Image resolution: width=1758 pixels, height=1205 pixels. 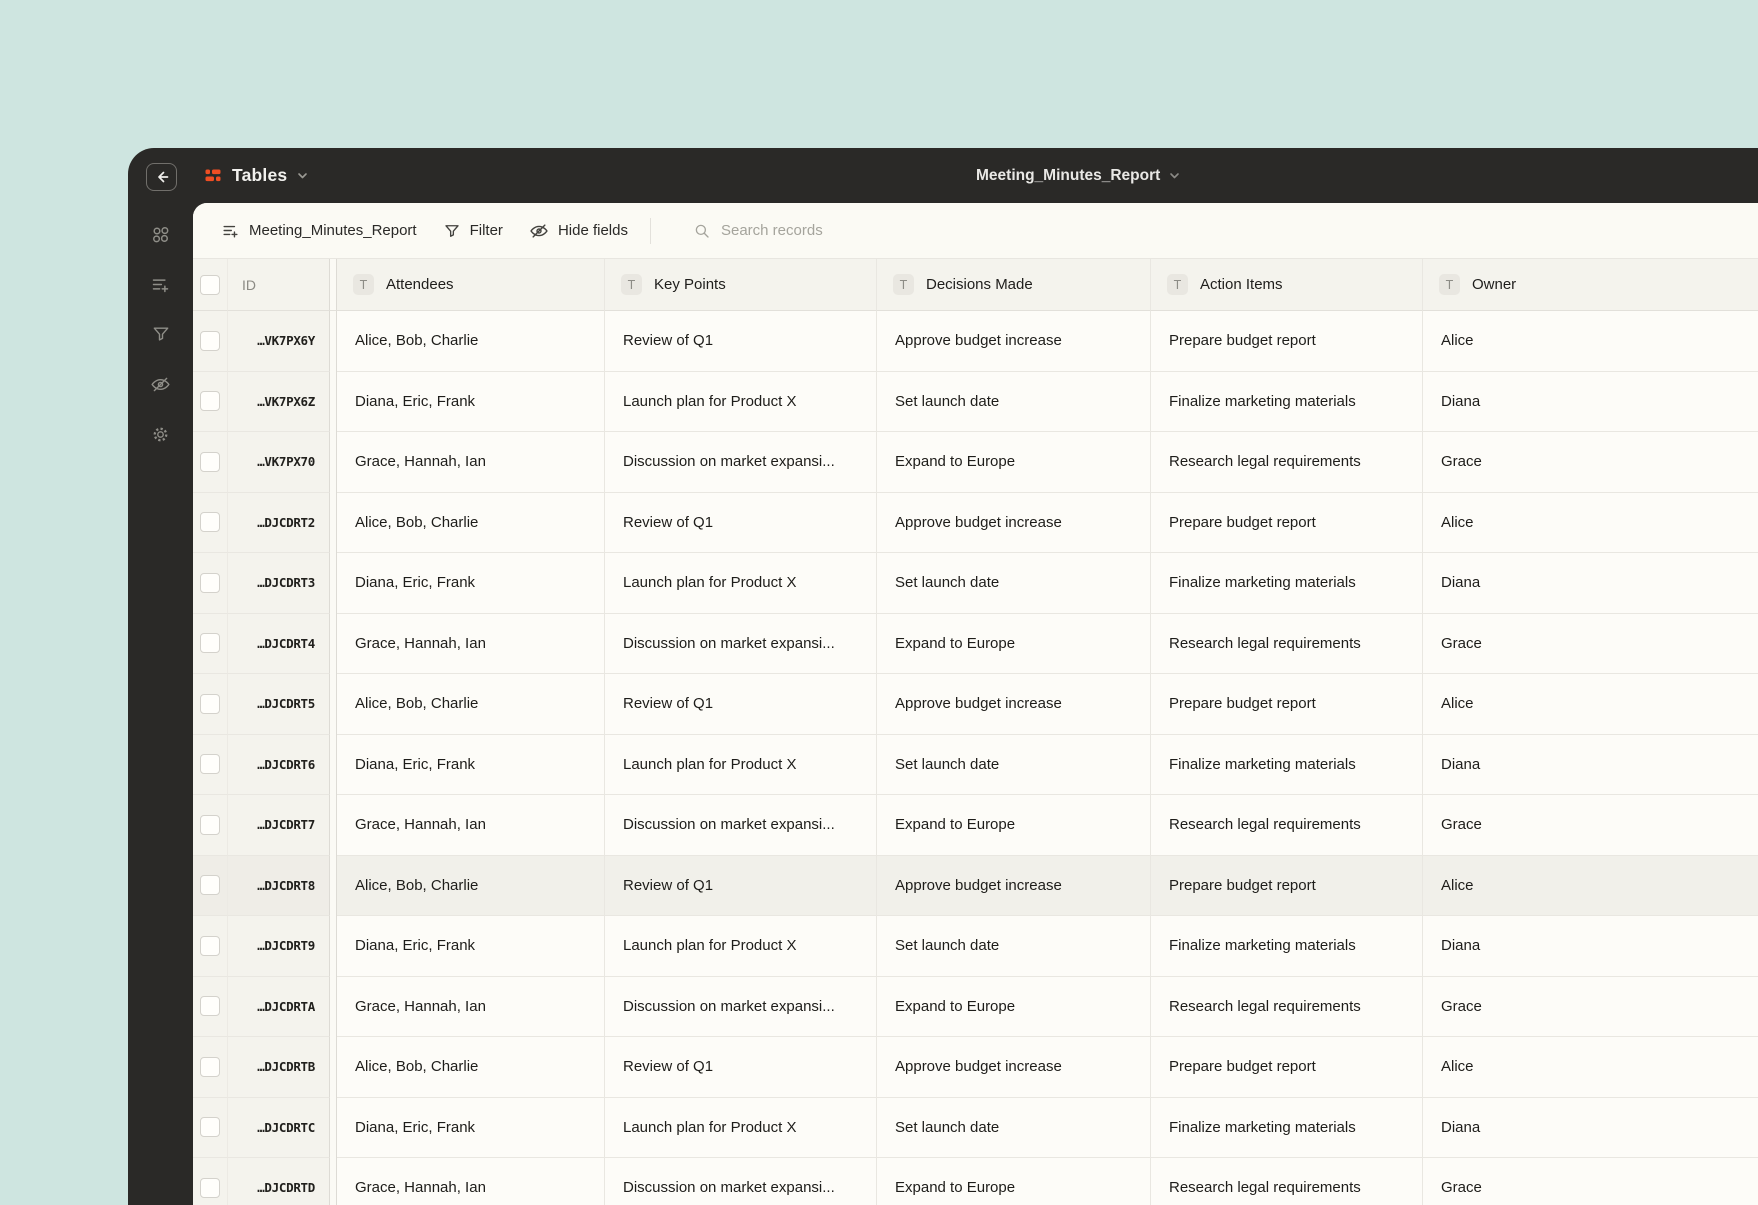 I want to click on back-button, so click(x=161, y=177).